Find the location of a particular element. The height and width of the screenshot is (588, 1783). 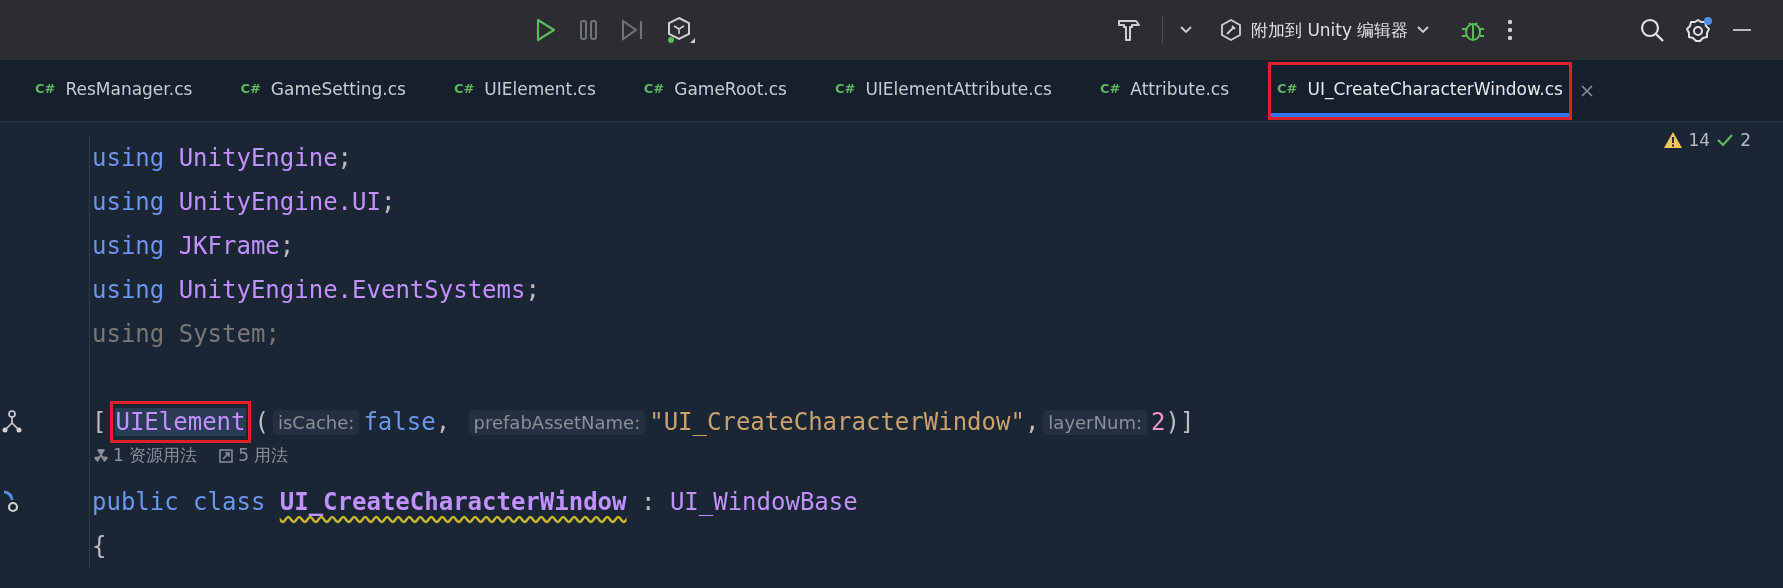

parameter-hint: prefabAssetName: is located at coordinates (557, 422).